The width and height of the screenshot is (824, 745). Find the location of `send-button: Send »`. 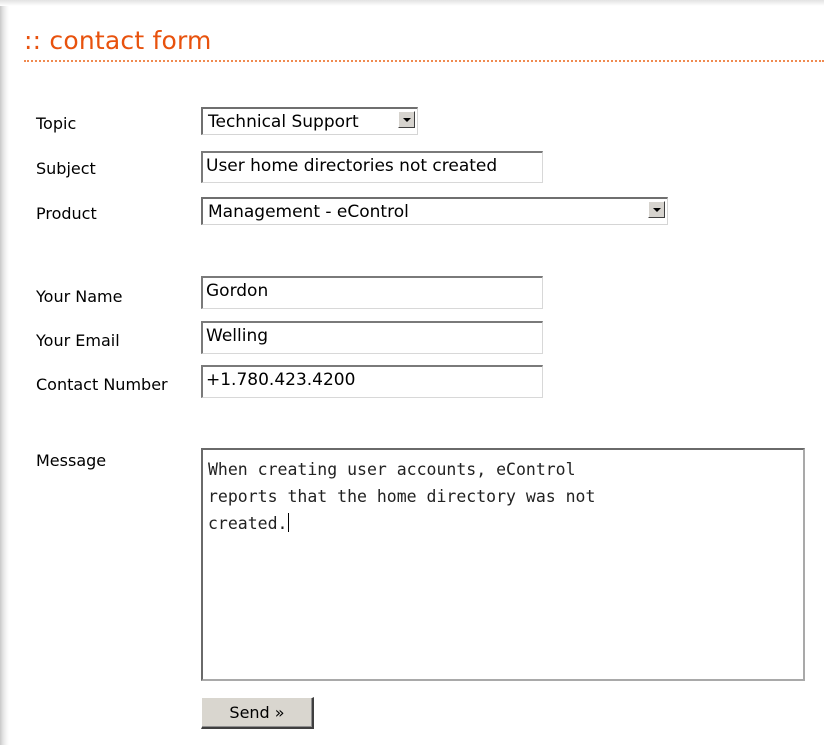

send-button: Send » is located at coordinates (257, 713).